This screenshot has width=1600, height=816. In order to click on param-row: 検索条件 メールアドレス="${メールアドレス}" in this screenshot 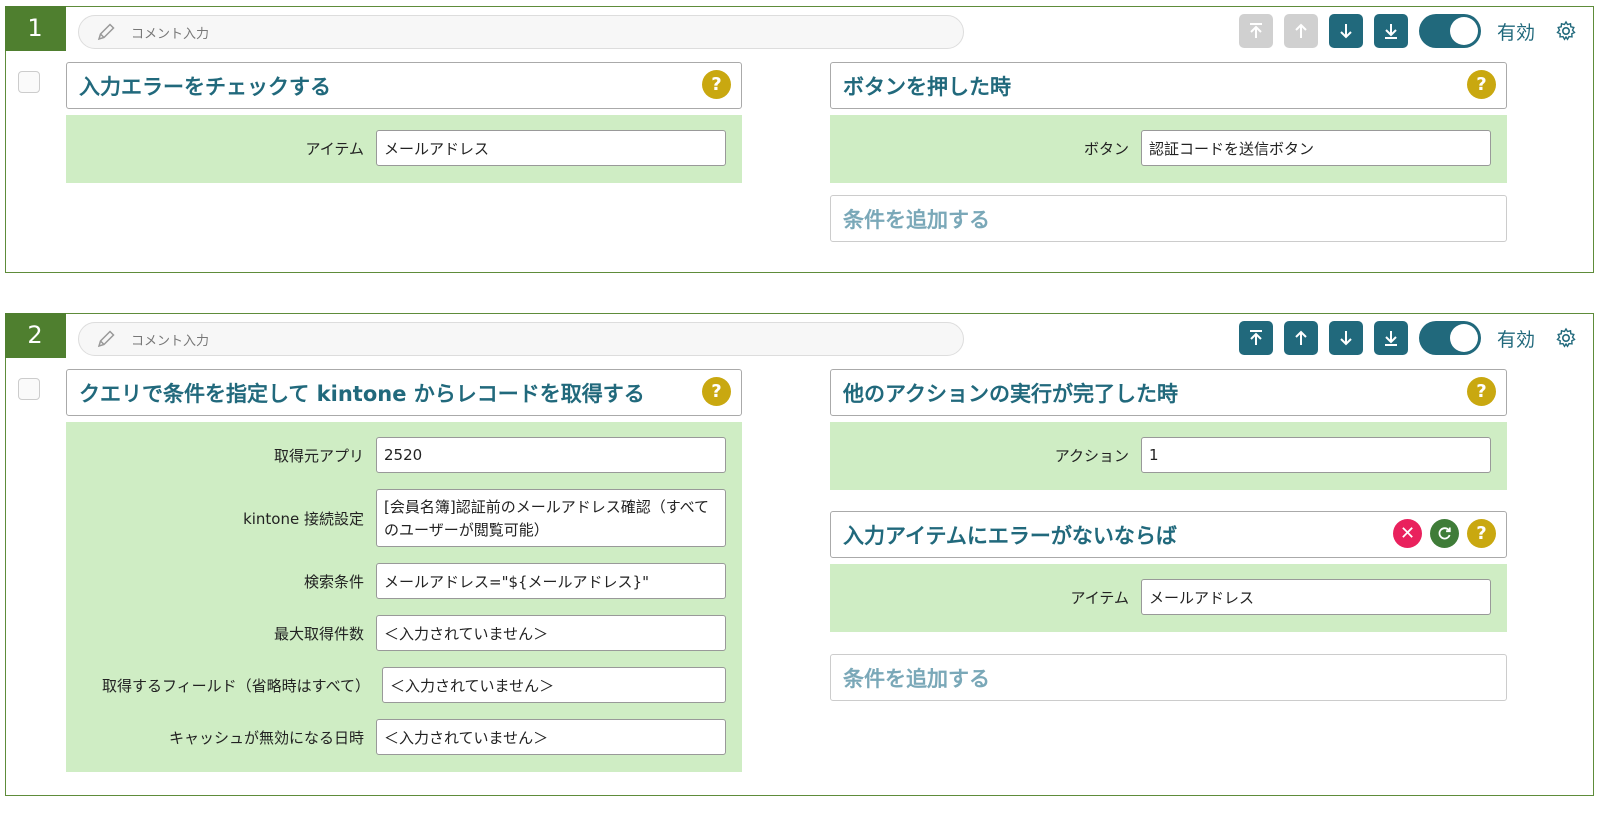, I will do `click(404, 581)`.